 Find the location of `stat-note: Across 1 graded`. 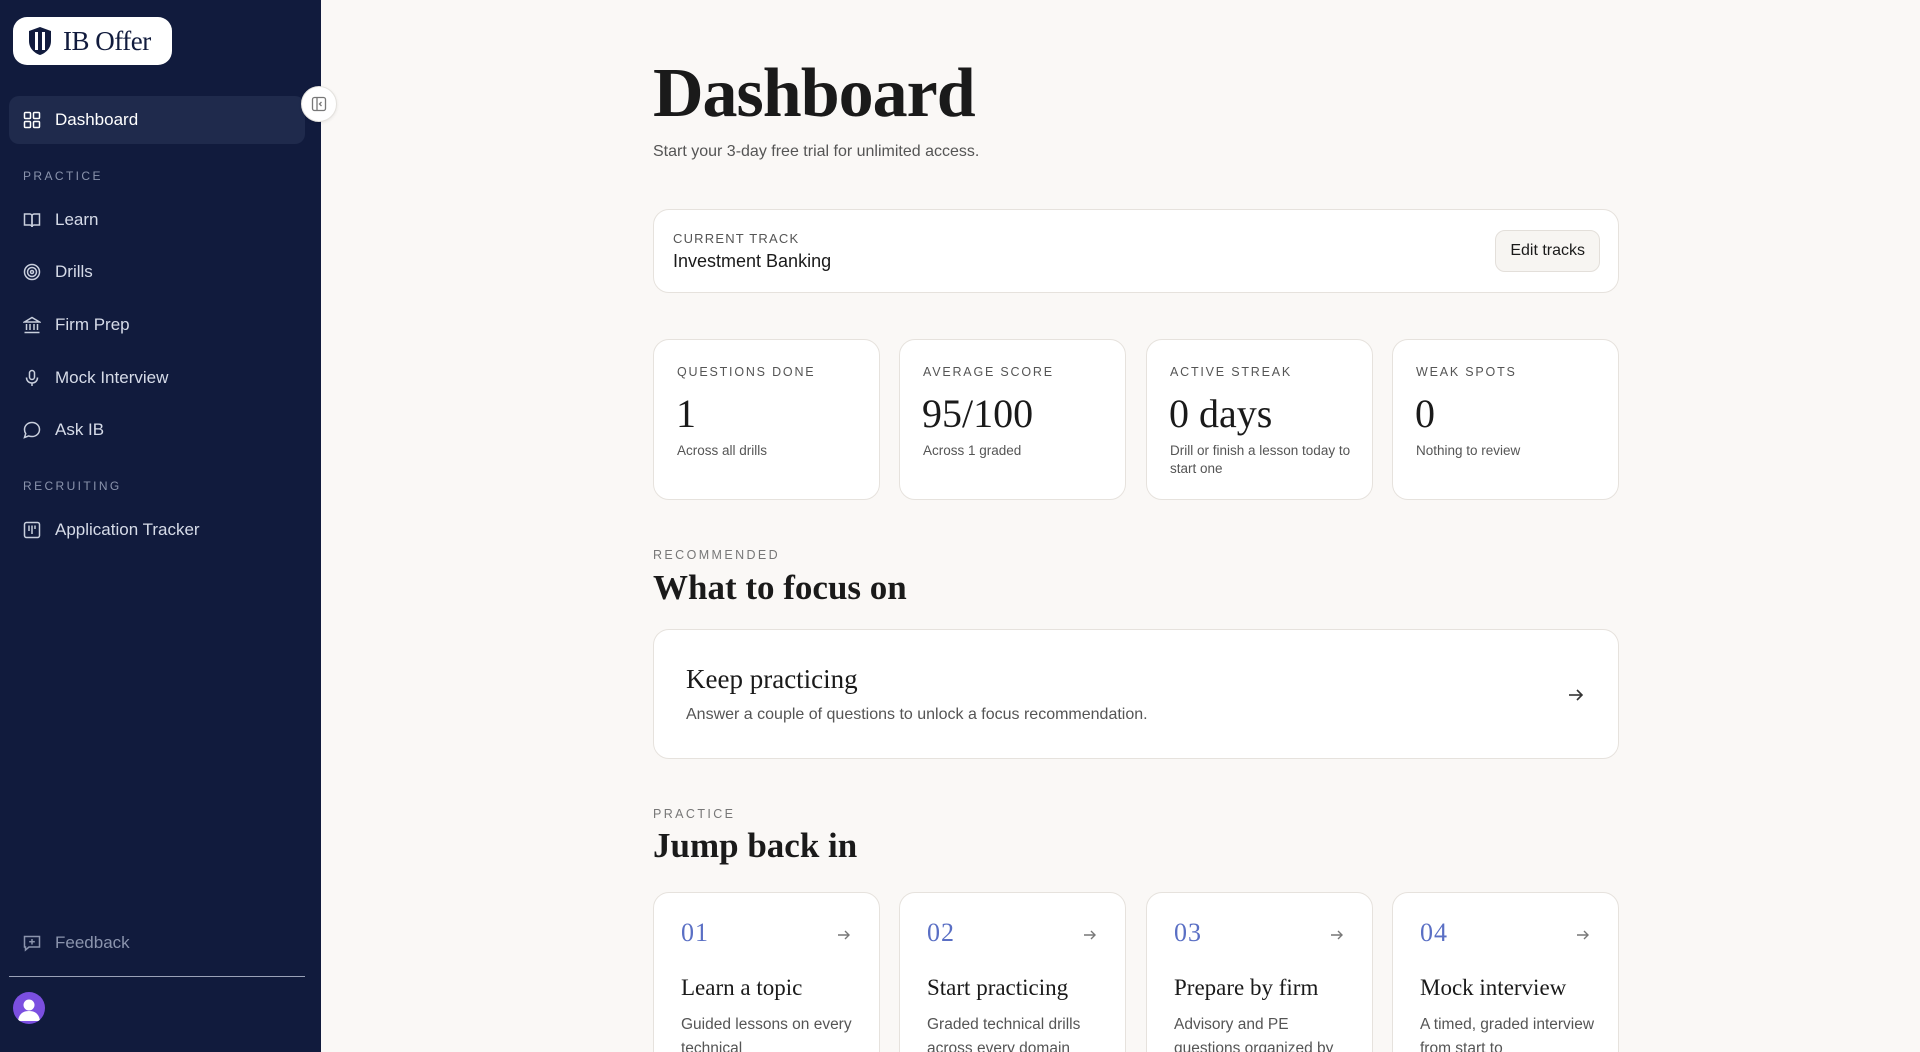

stat-note: Across 1 graded is located at coordinates (972, 450).